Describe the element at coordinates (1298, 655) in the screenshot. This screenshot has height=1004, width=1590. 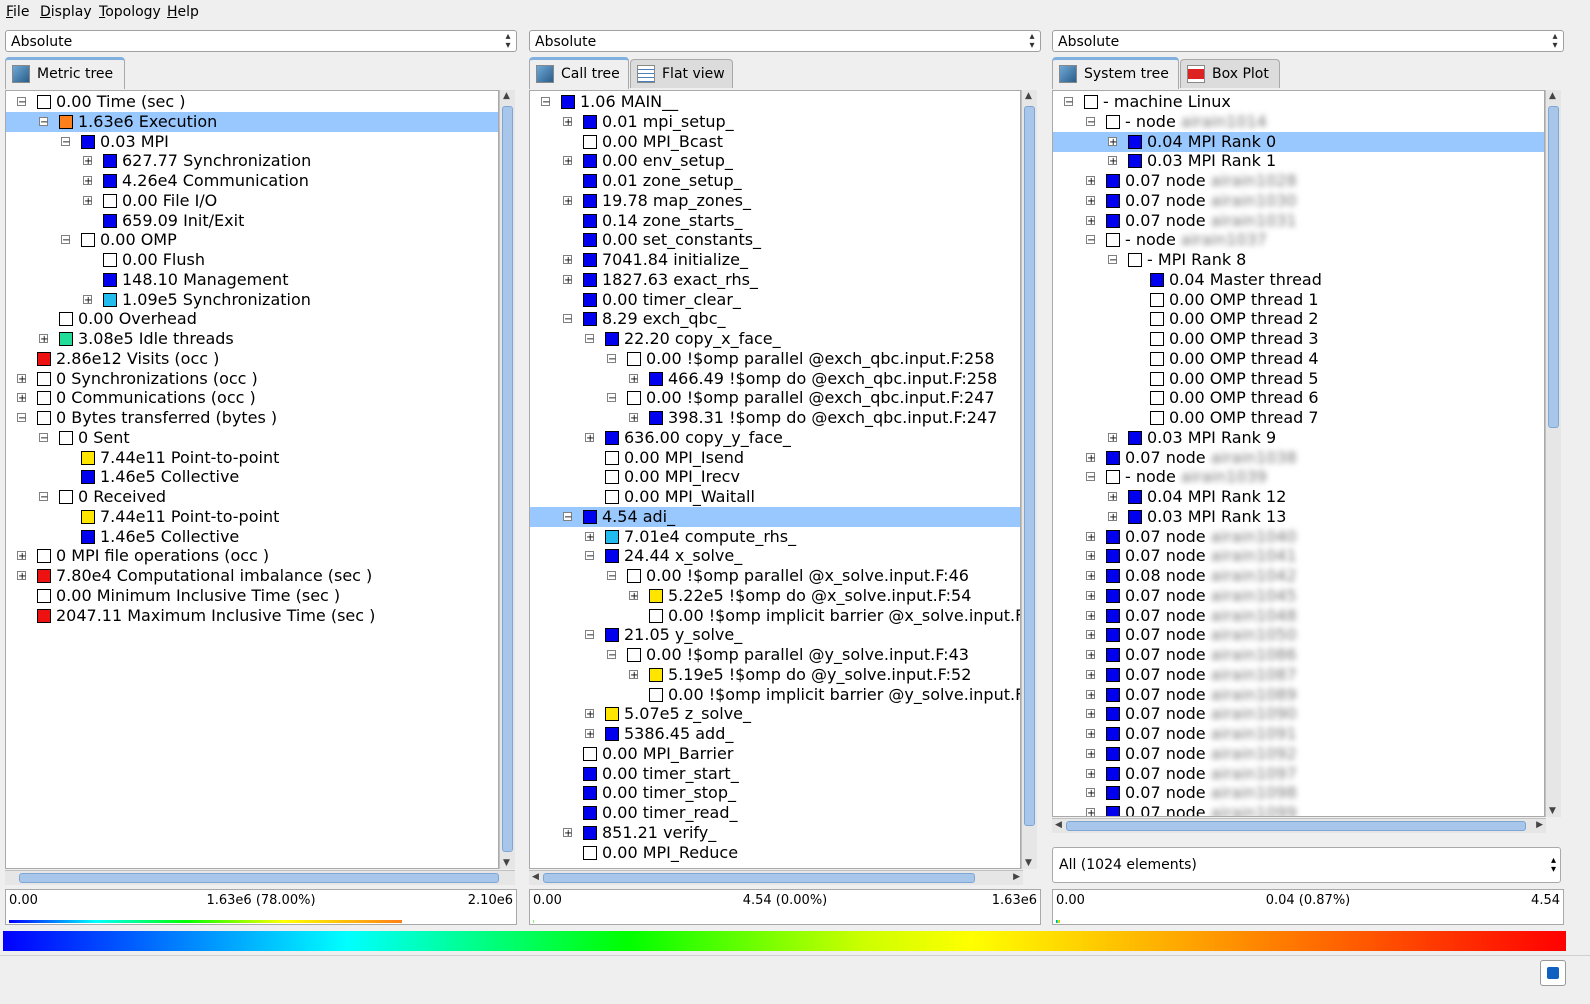
I see `tree-row: +0.07 node airain1086` at that location.